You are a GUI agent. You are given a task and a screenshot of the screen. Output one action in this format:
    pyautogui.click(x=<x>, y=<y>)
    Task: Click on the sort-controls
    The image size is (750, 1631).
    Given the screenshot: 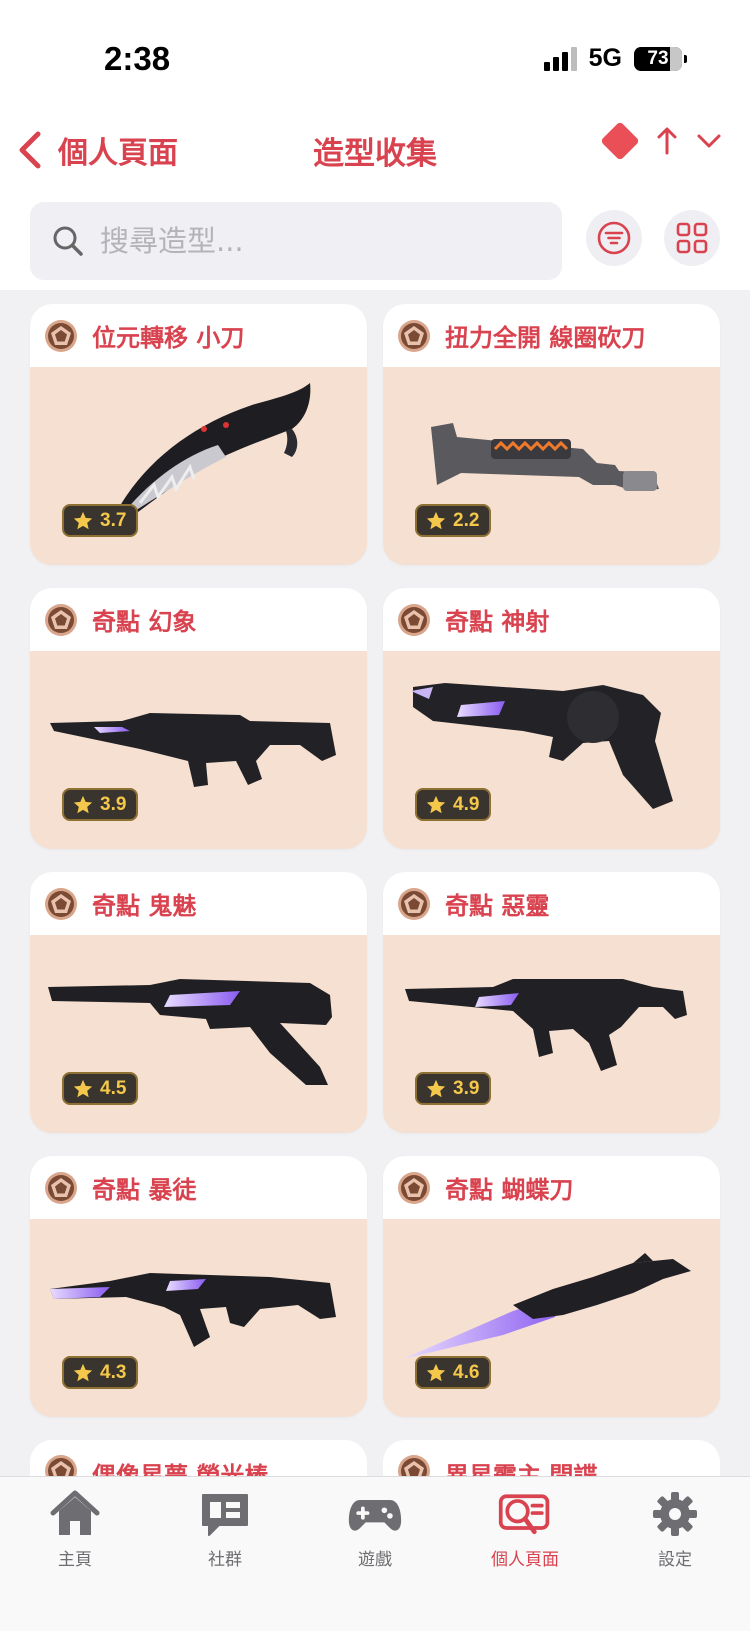 What is the action you would take?
    pyautogui.click(x=661, y=141)
    